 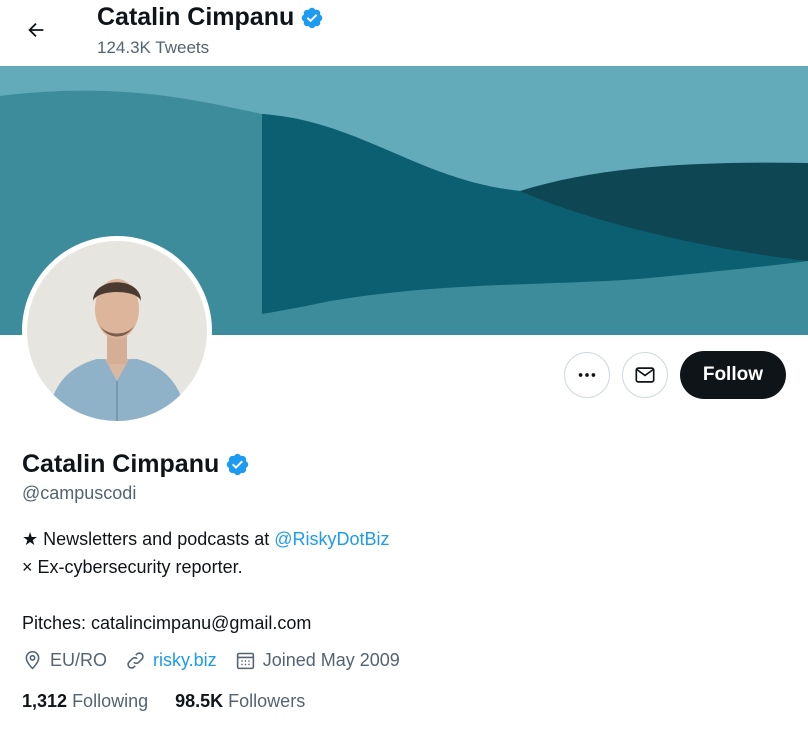 I want to click on more-horizontal-icon, so click(x=587, y=375).